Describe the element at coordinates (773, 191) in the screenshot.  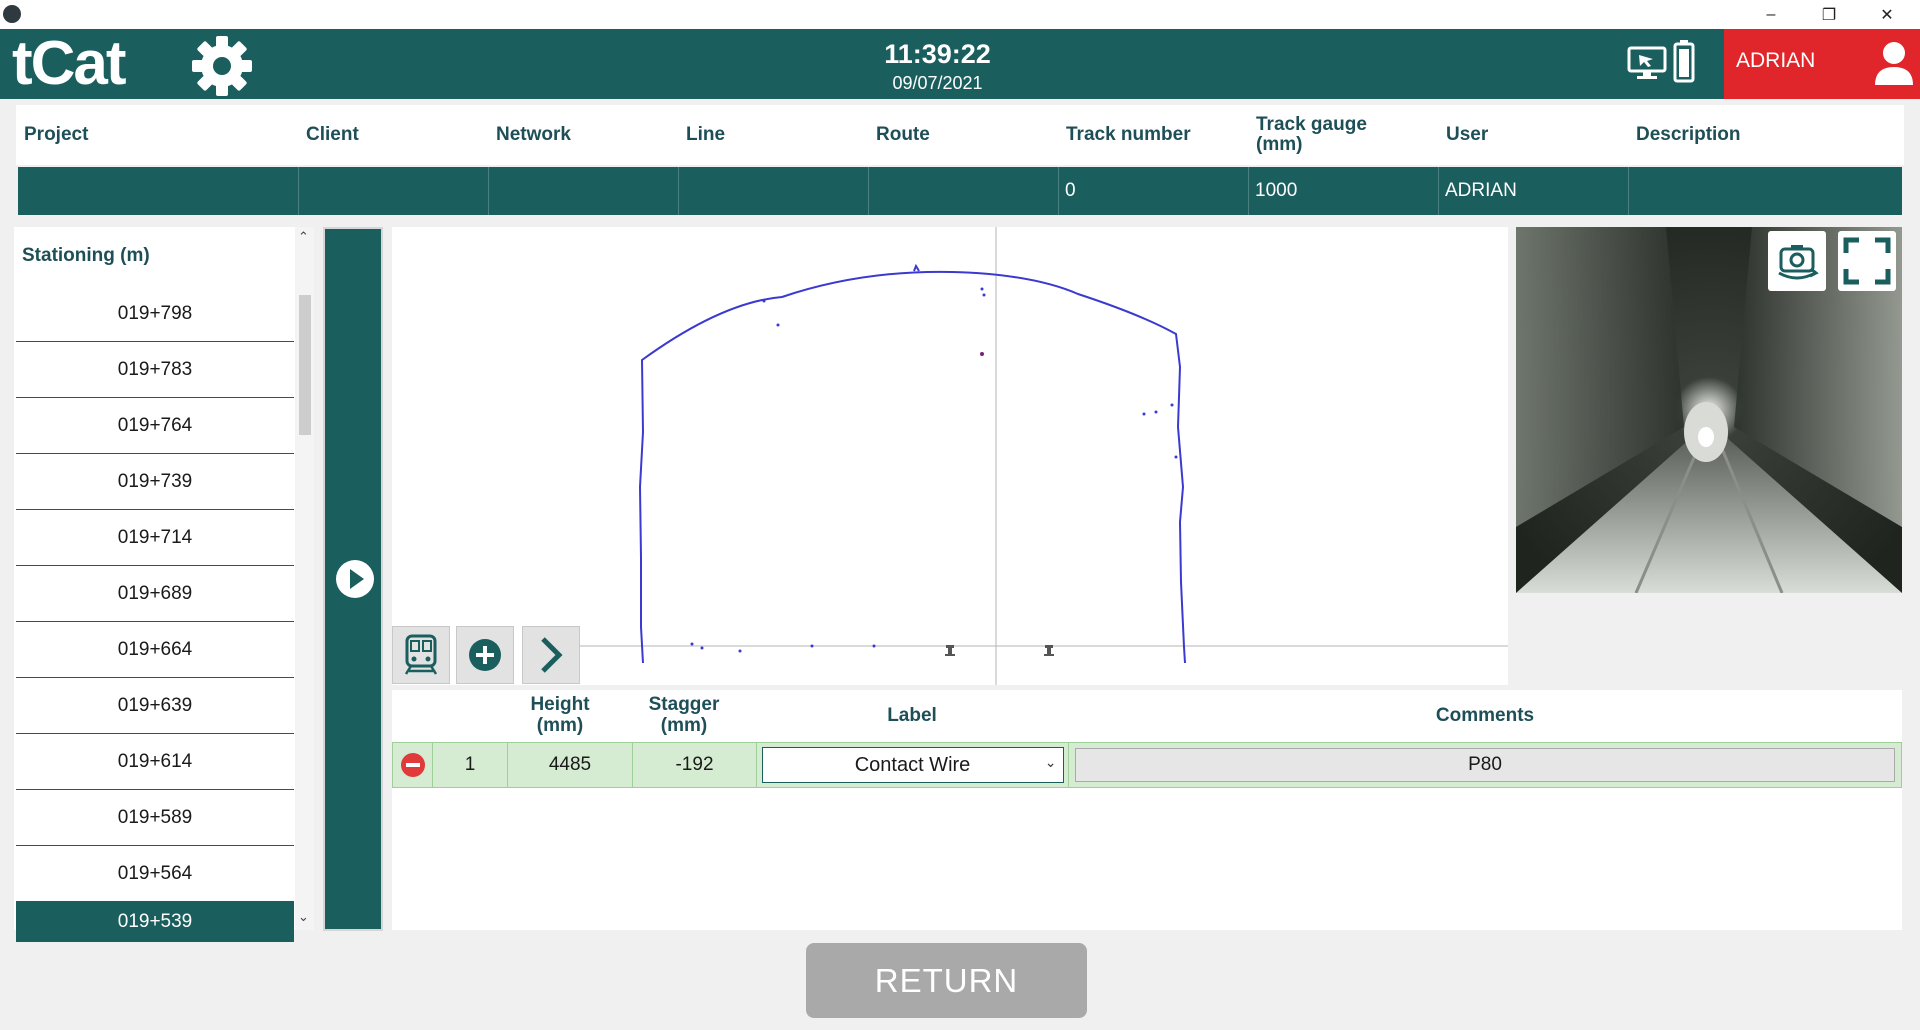
I see `cell-line` at that location.